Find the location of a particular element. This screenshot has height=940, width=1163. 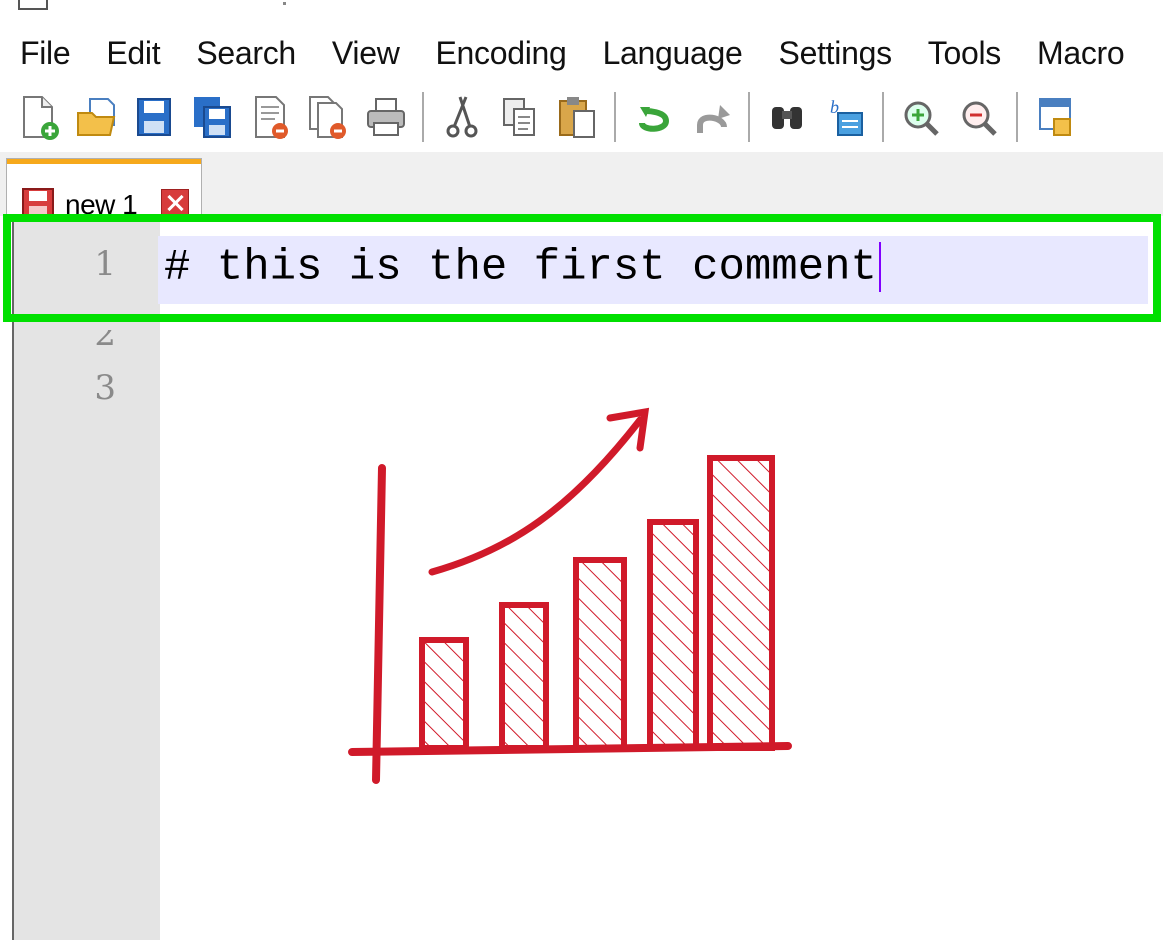

save-icon is located at coordinates (154, 117).